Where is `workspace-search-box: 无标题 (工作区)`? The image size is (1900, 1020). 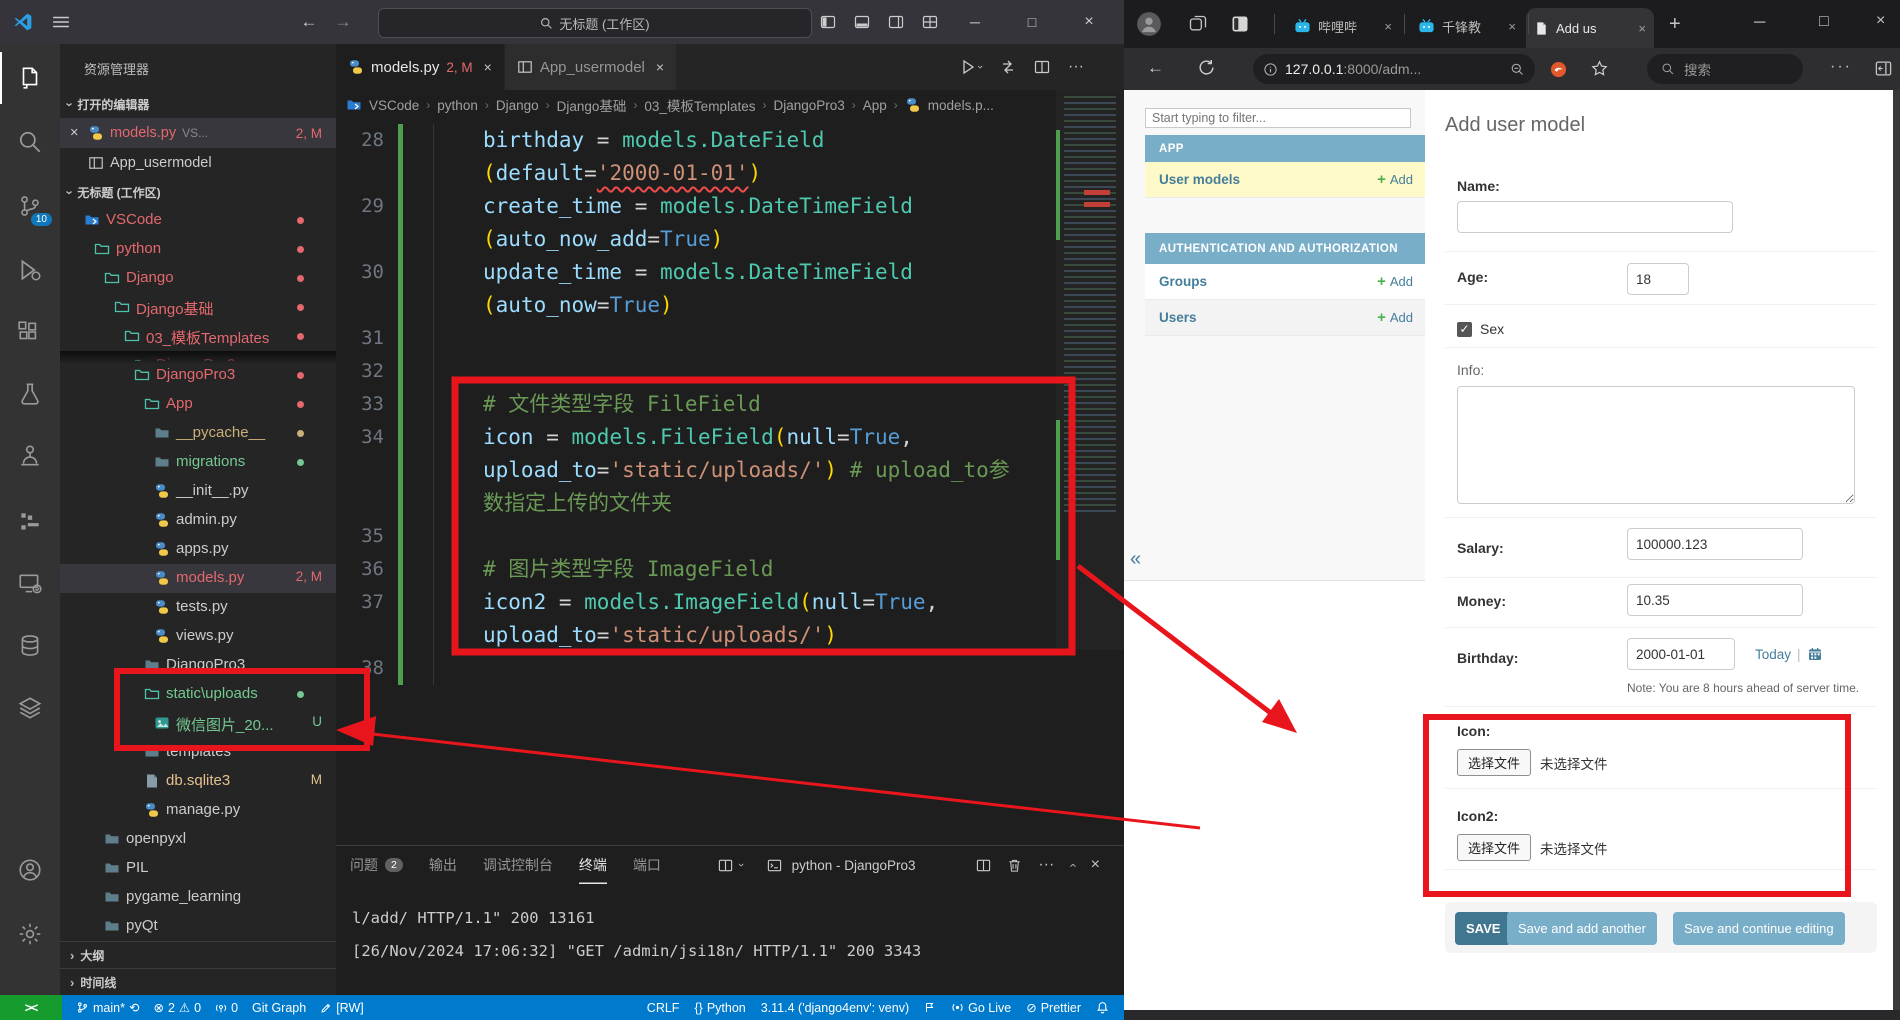 workspace-search-box: 无标题 (工作区) is located at coordinates (595, 23).